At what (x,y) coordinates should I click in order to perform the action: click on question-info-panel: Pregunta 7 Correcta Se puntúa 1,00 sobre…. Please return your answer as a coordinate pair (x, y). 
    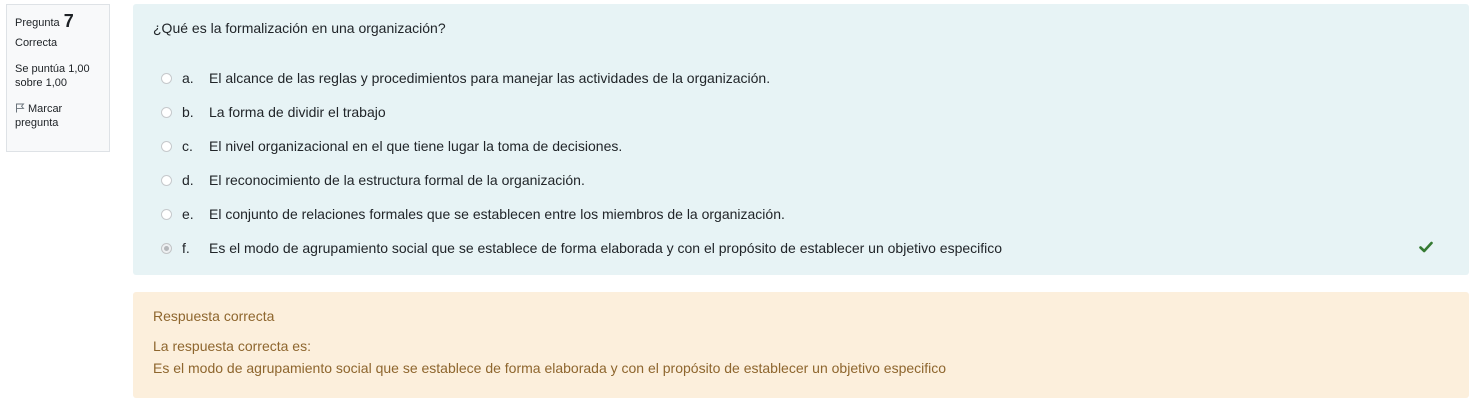
    Looking at the image, I should click on (58, 78).